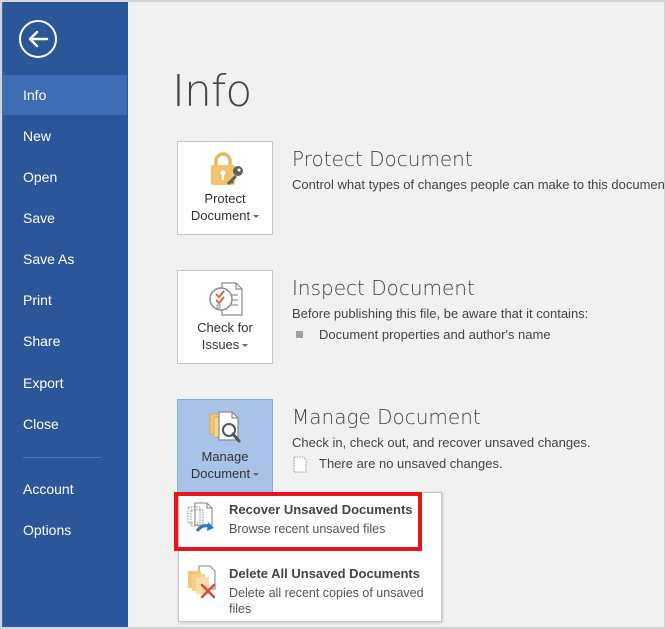 The height and width of the screenshot is (629, 666). I want to click on sidebar-item-share: Share, so click(65, 341).